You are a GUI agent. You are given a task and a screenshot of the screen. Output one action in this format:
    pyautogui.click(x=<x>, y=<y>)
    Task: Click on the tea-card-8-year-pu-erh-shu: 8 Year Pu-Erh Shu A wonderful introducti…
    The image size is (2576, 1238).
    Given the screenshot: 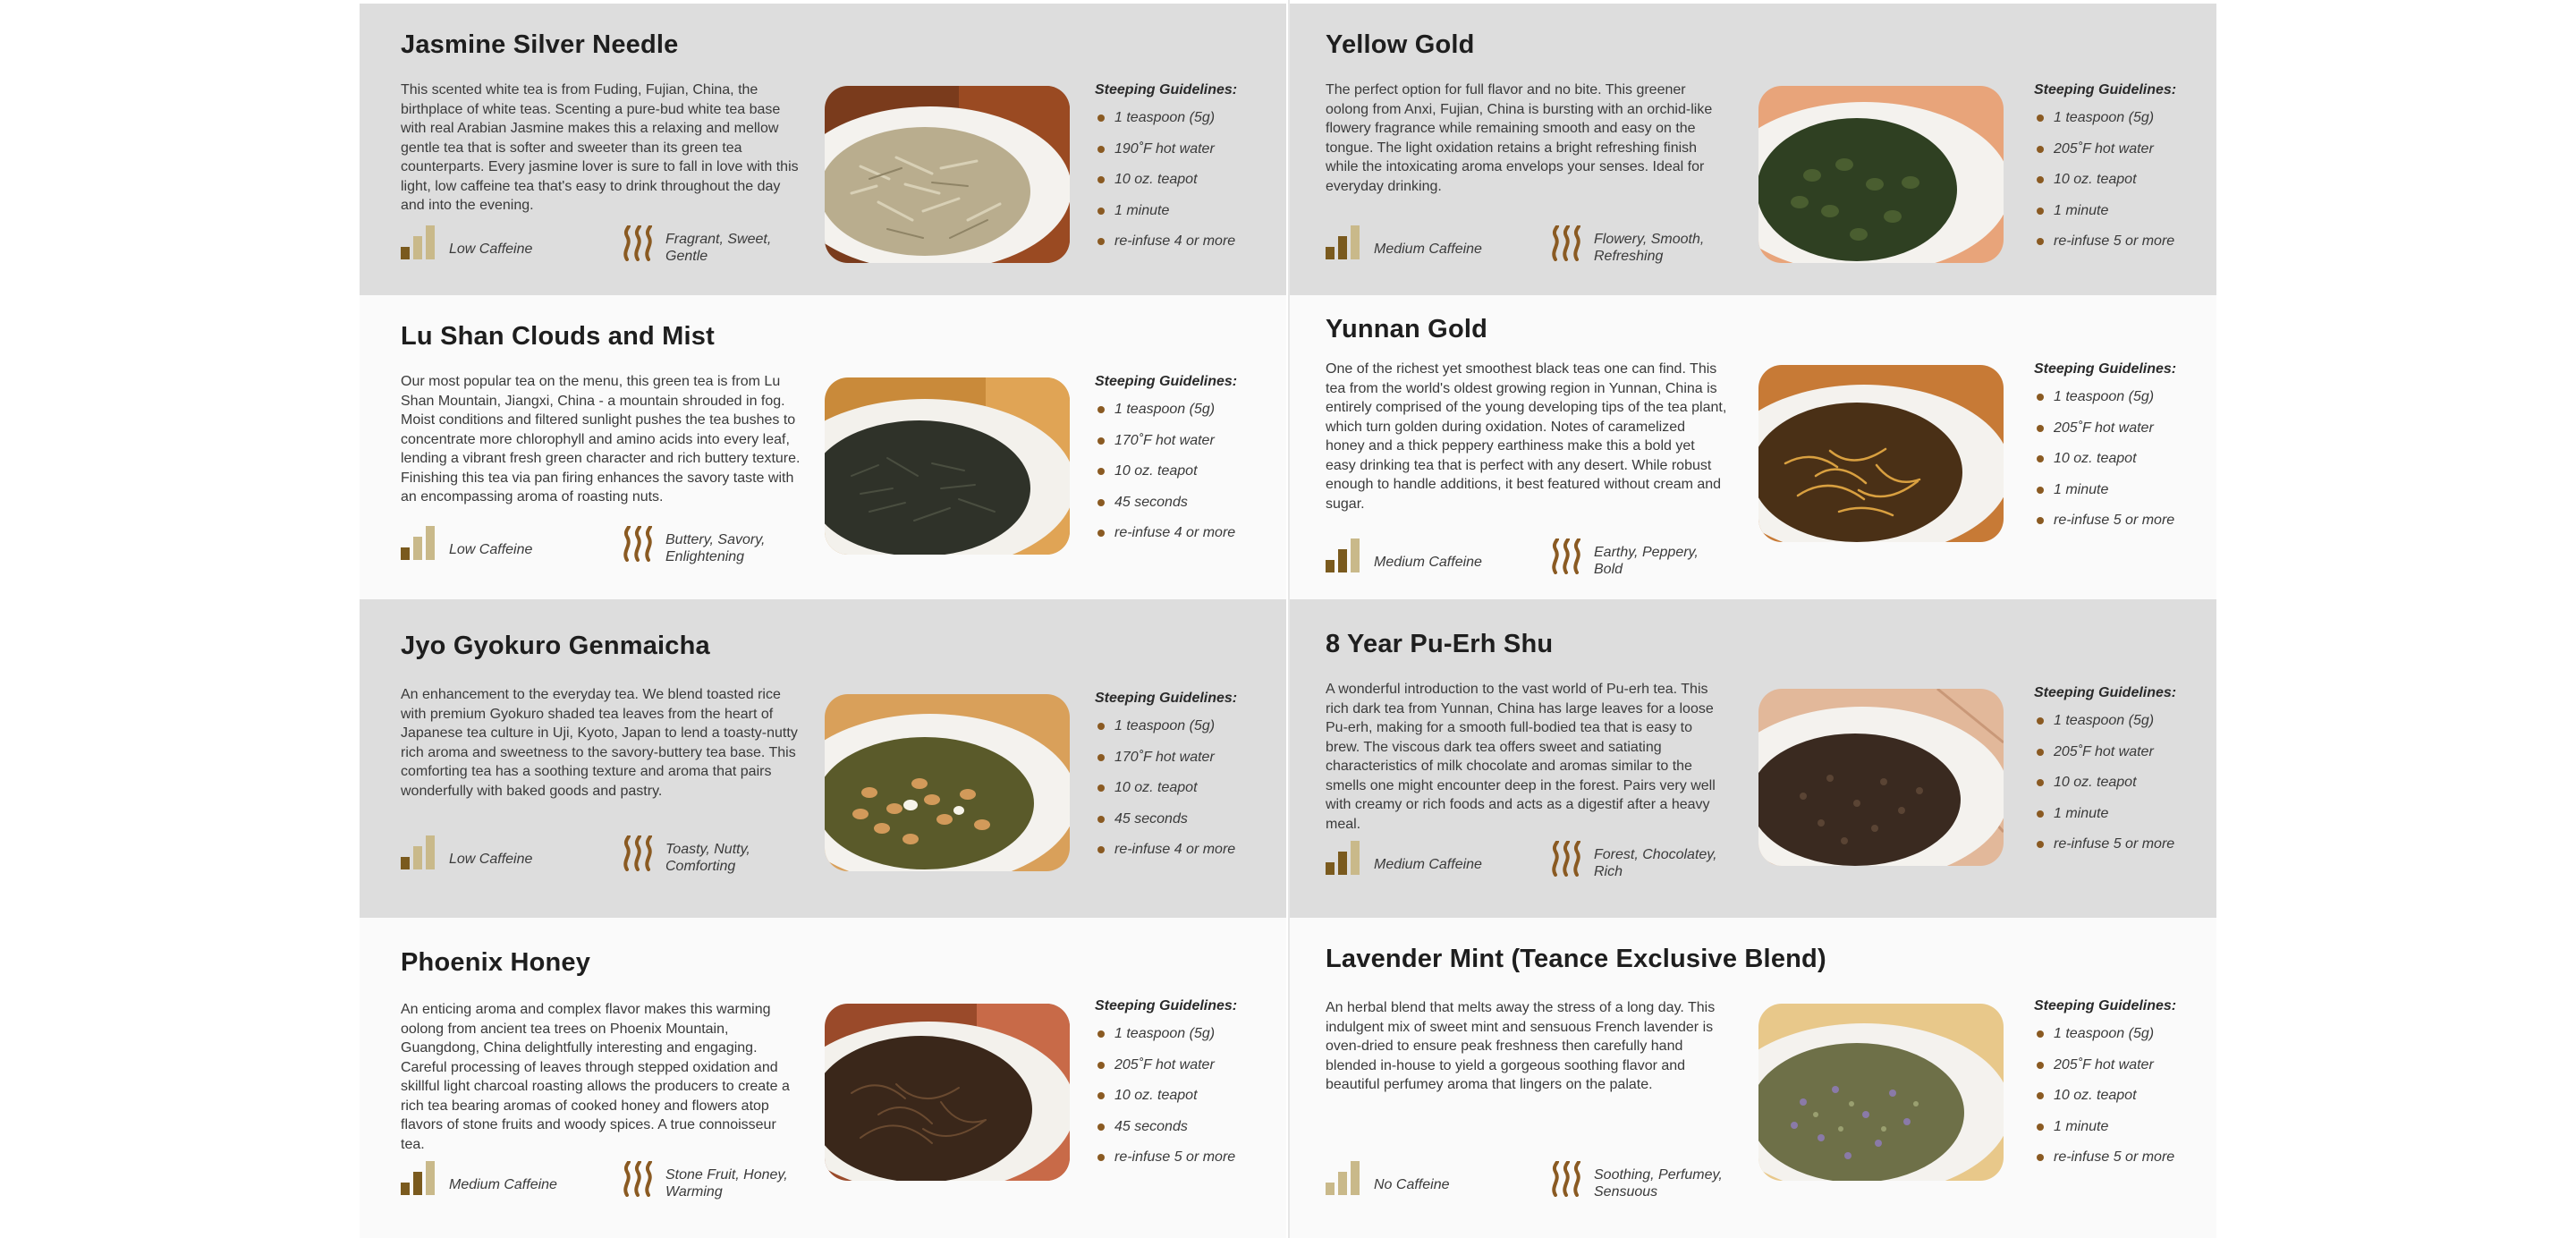 What is the action you would take?
    pyautogui.click(x=1753, y=758)
    